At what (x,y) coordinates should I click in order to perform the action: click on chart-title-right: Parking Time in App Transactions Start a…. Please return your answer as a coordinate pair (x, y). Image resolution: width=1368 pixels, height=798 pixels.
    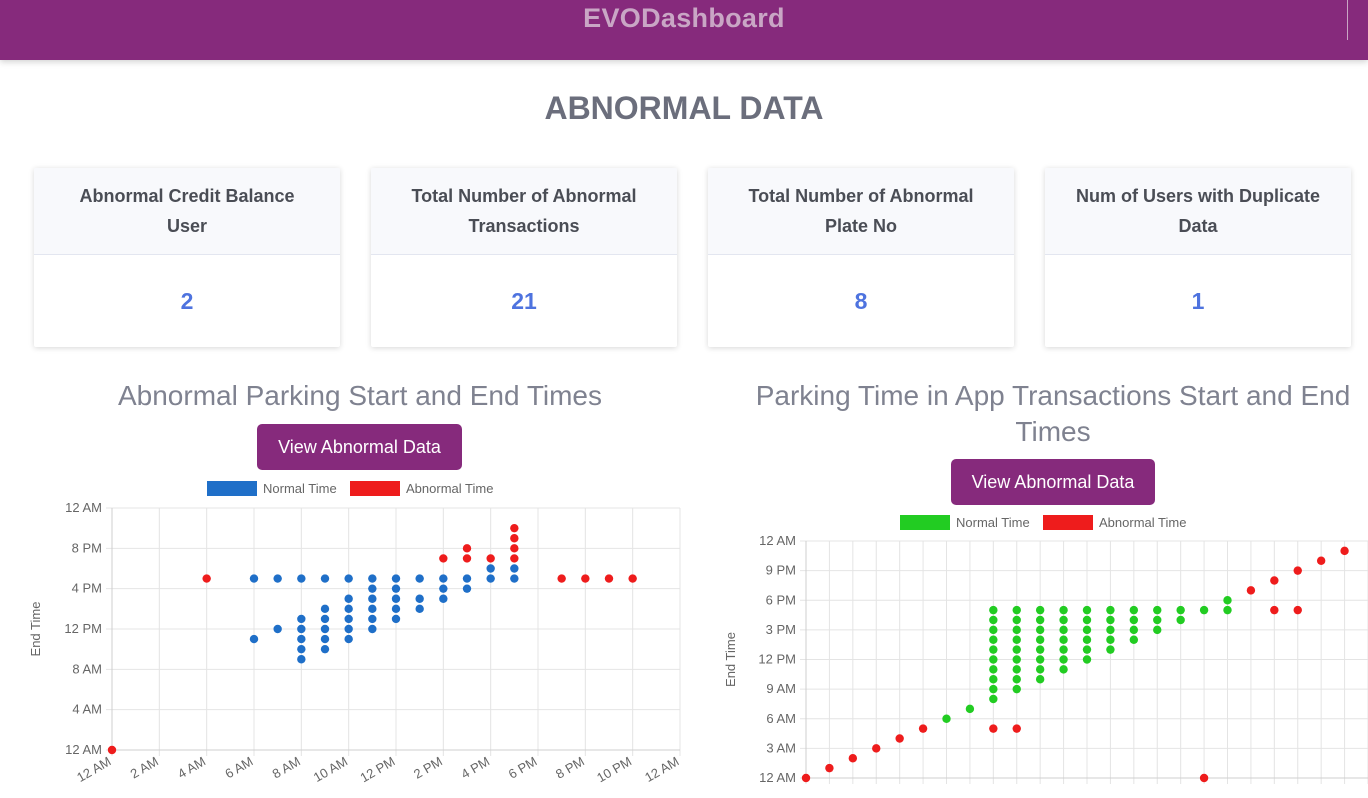
    Looking at the image, I should click on (1053, 413).